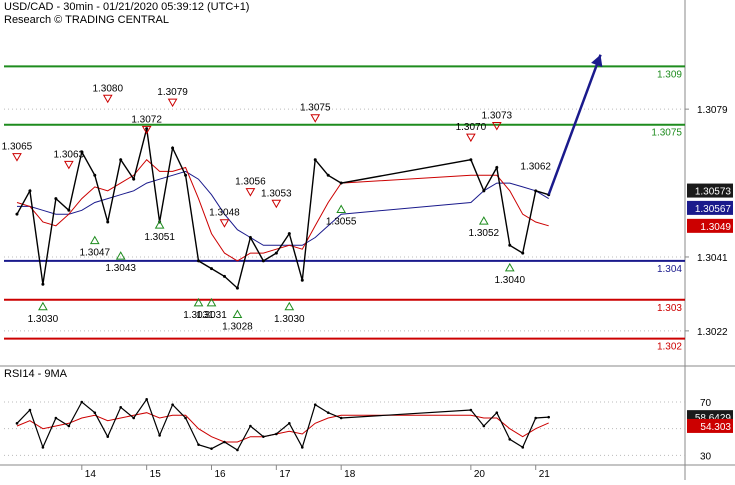 The width and height of the screenshot is (735, 485). What do you see at coordinates (94, 253) in the screenshot?
I see `swing-low-label: 1.3047` at bounding box center [94, 253].